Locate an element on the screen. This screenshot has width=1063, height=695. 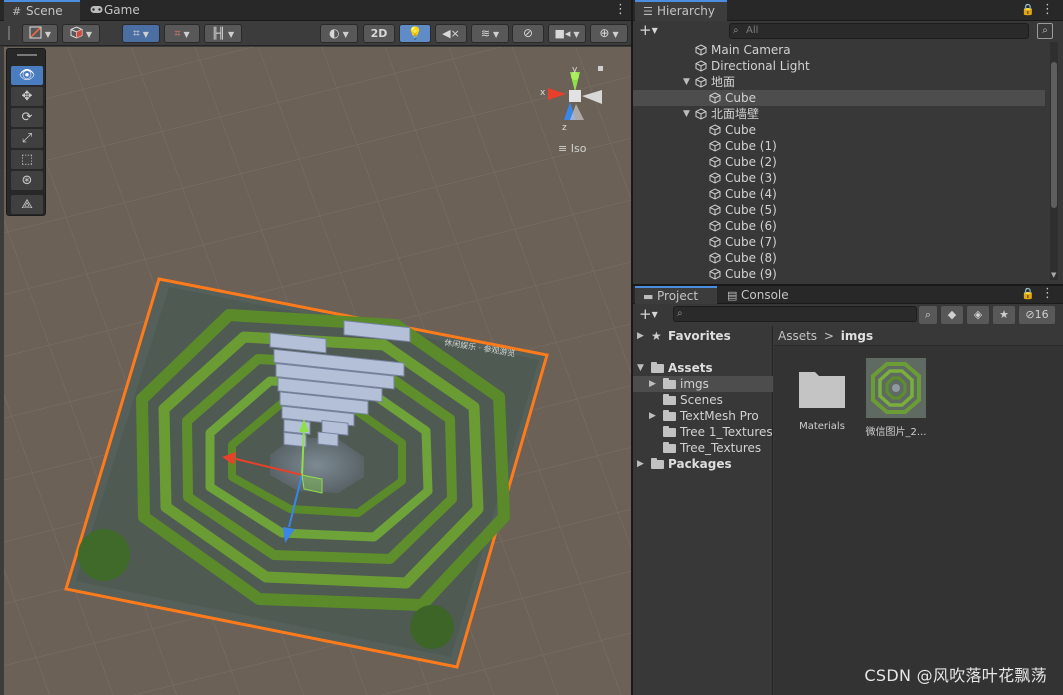
folder-tree-label: Tree 1_Textures is located at coordinates (726, 432).